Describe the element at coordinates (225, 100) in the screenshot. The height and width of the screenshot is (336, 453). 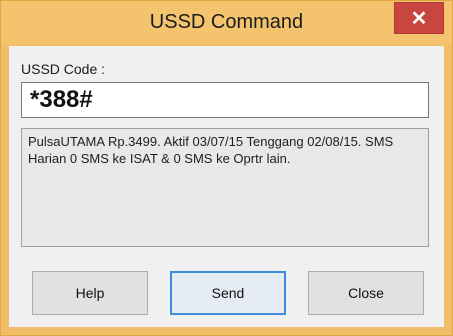
I see `ussd-code-input` at that location.